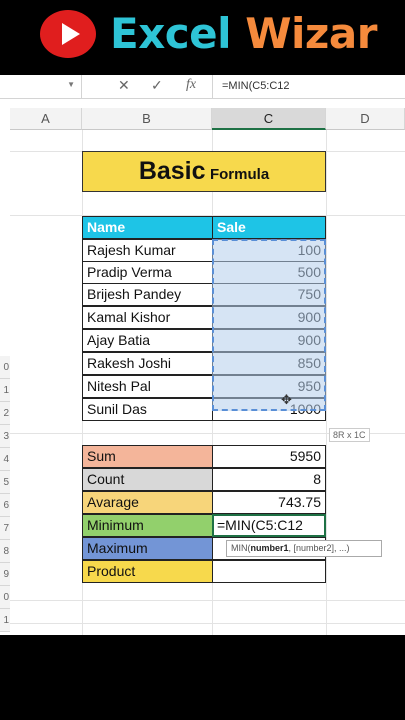 The width and height of the screenshot is (405, 720). Describe the element at coordinates (147, 250) in the screenshot. I see `cell-name: Rajesh Kumar` at that location.